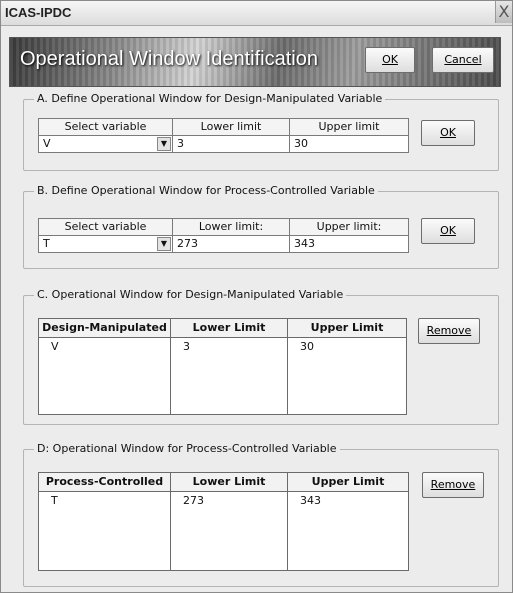  I want to click on window-title: ICAS-IPDC, so click(38, 12).